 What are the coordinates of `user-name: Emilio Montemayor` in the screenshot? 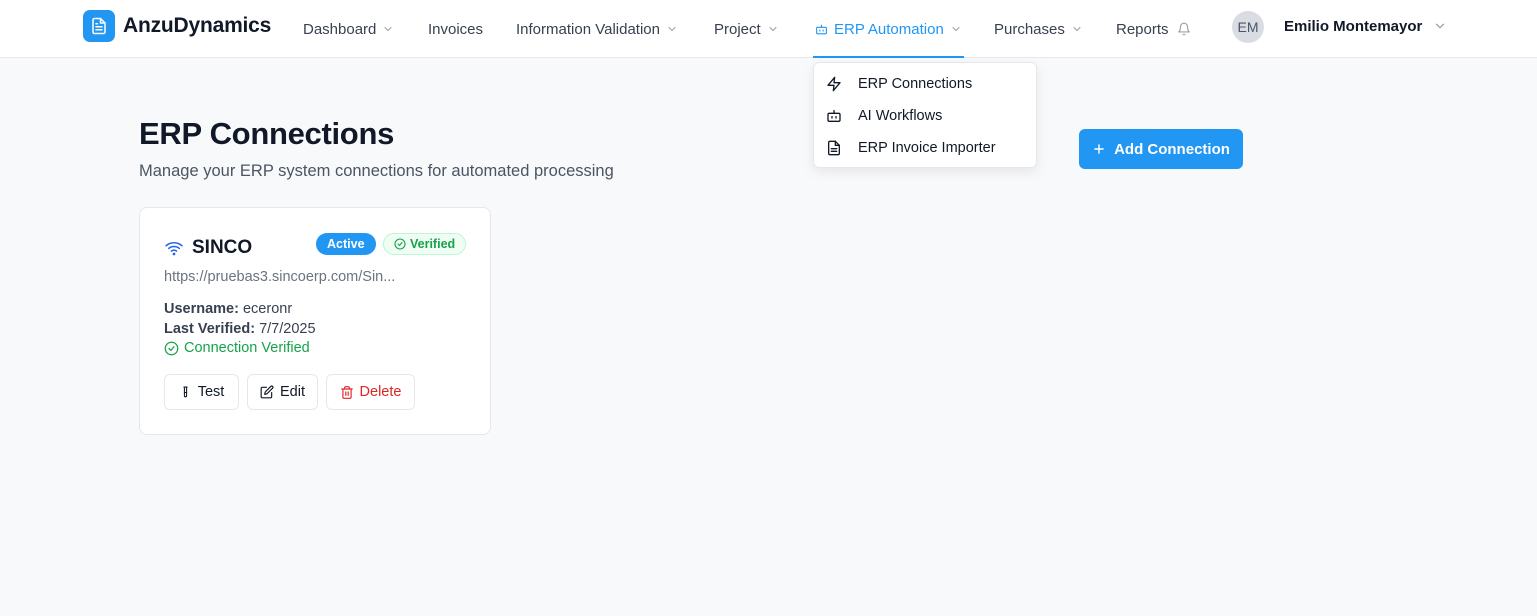 It's located at (1353, 26).